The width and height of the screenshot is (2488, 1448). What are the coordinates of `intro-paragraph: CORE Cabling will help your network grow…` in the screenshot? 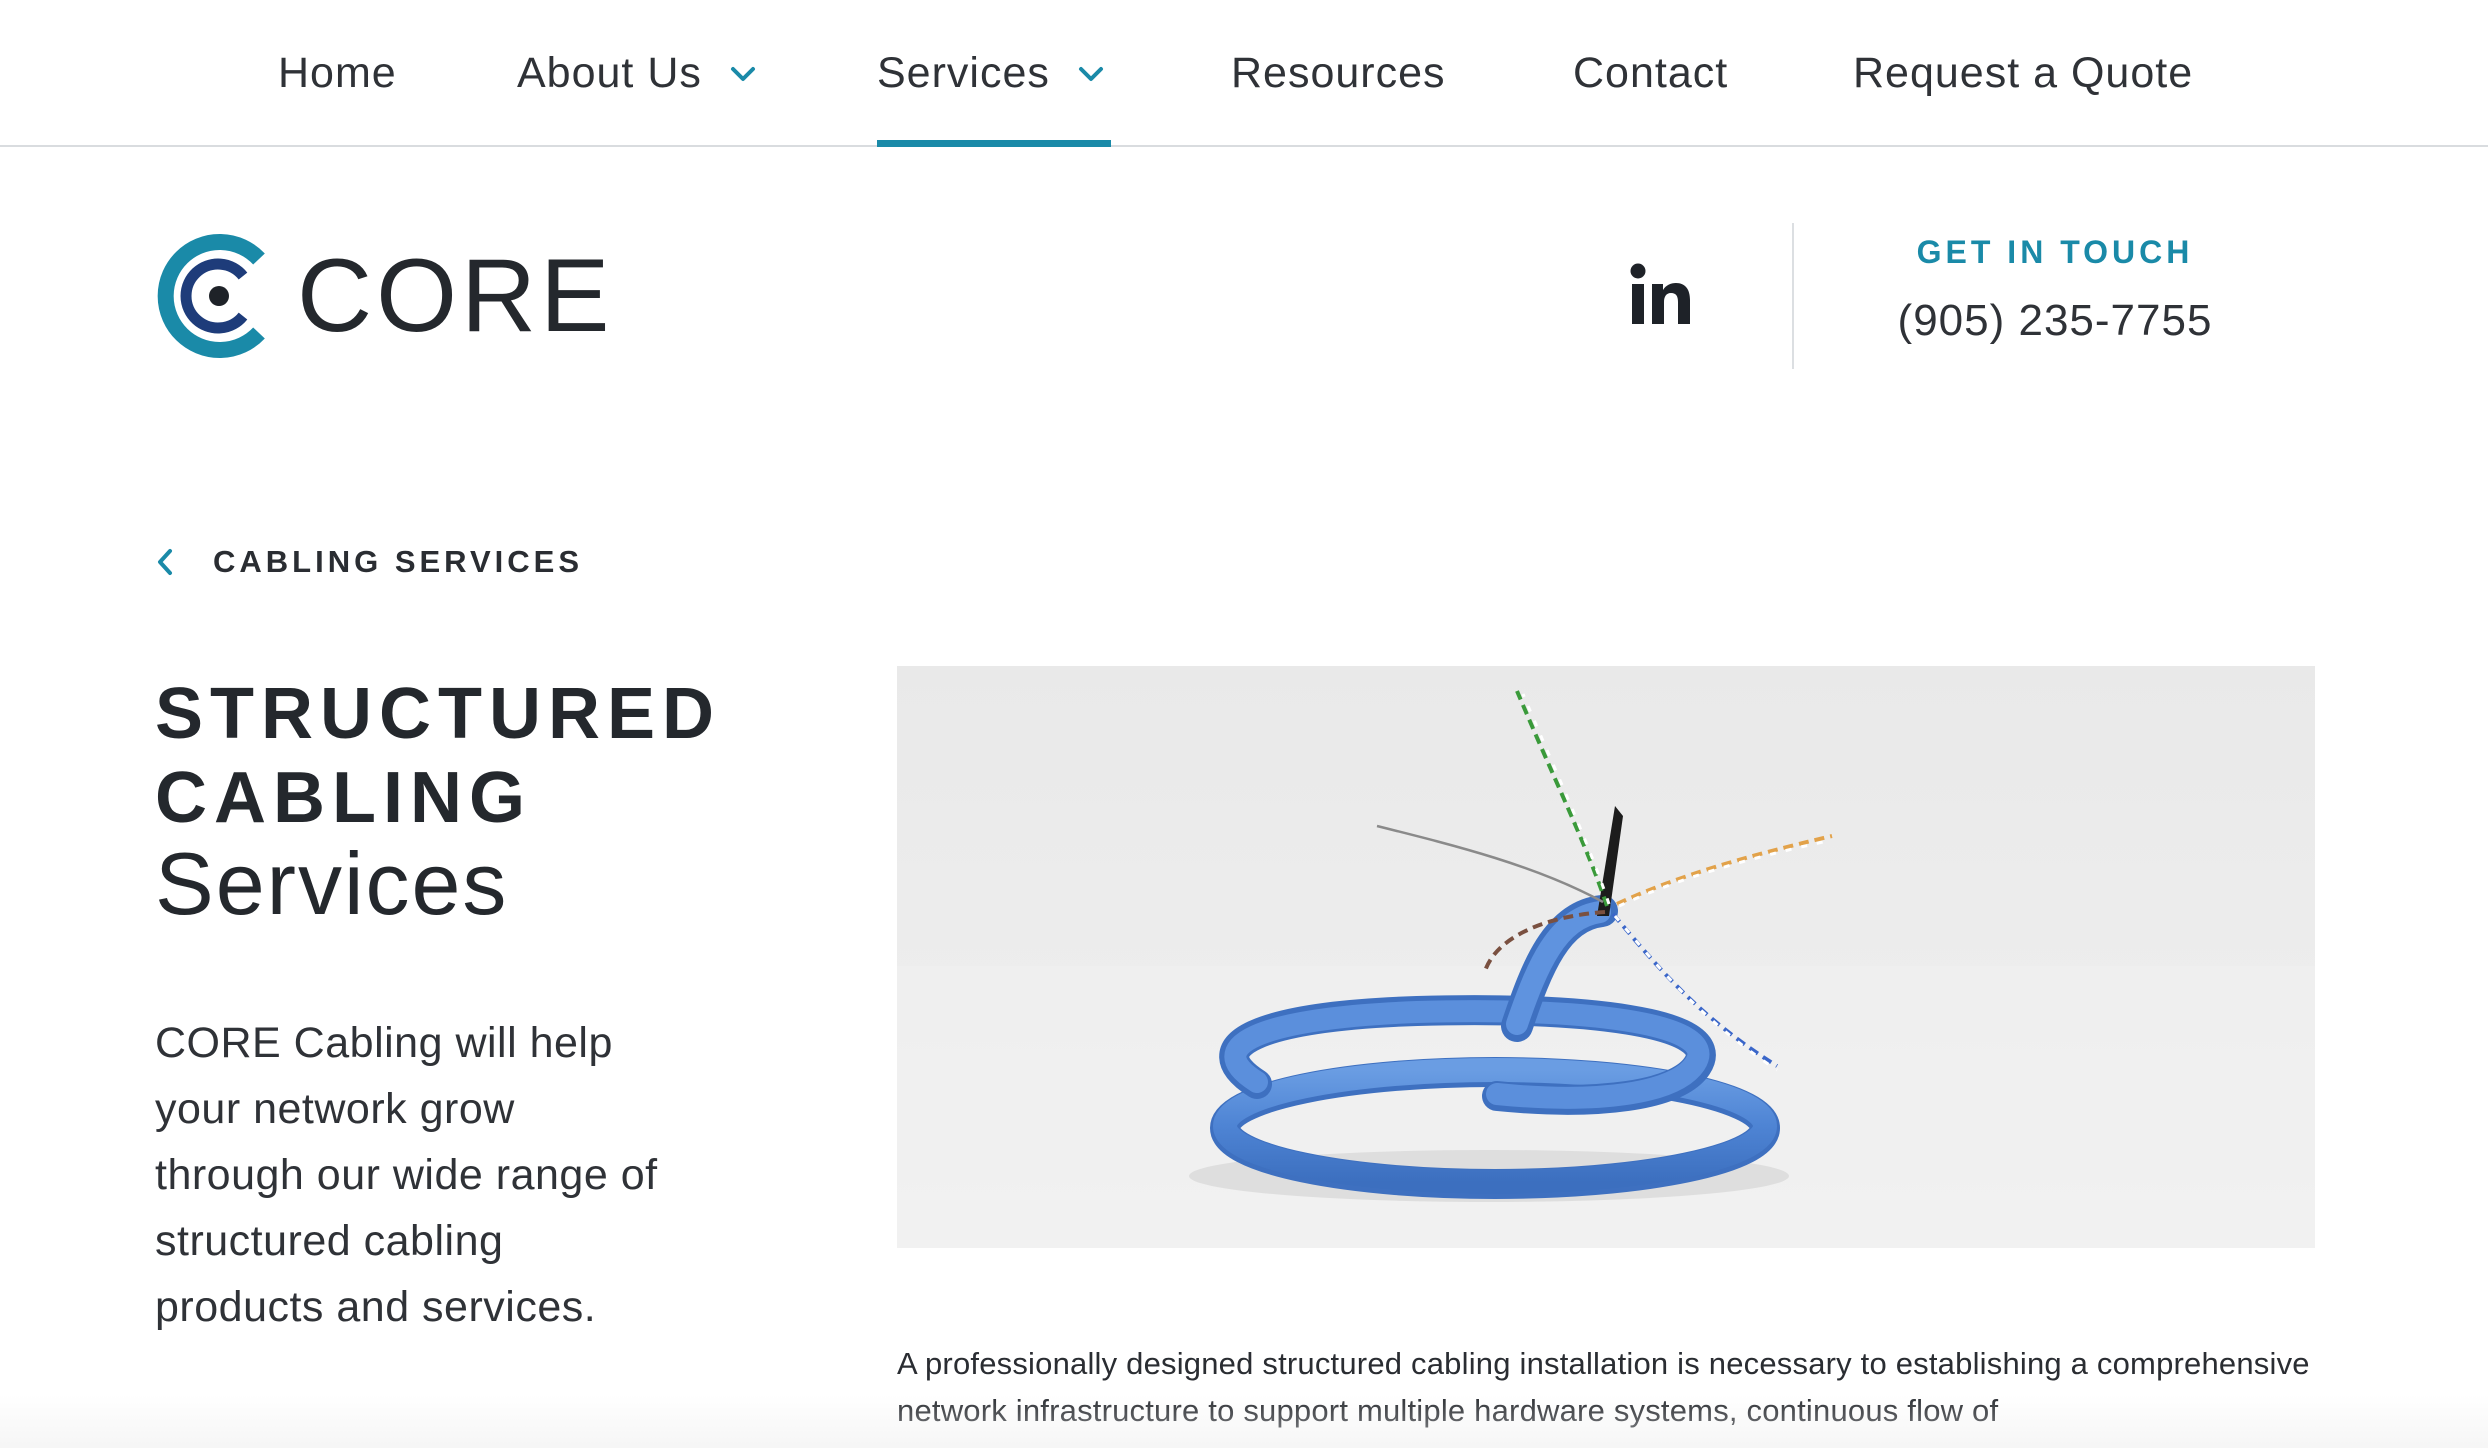 It's located at (406, 1175).